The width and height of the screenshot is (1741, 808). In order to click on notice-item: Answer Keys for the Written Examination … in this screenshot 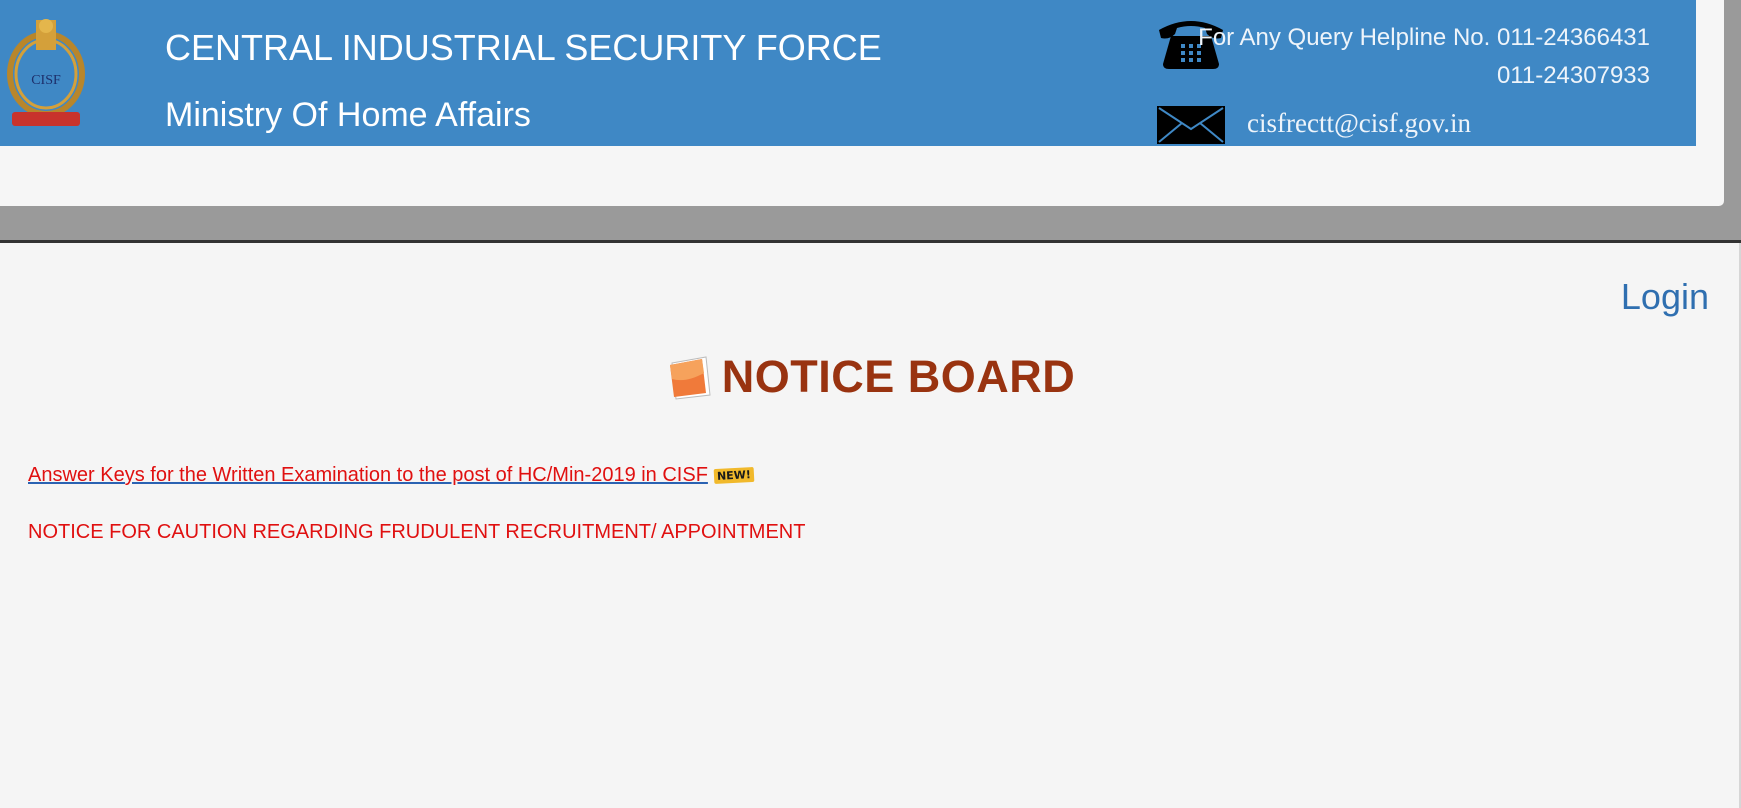, I will do `click(416, 475)`.